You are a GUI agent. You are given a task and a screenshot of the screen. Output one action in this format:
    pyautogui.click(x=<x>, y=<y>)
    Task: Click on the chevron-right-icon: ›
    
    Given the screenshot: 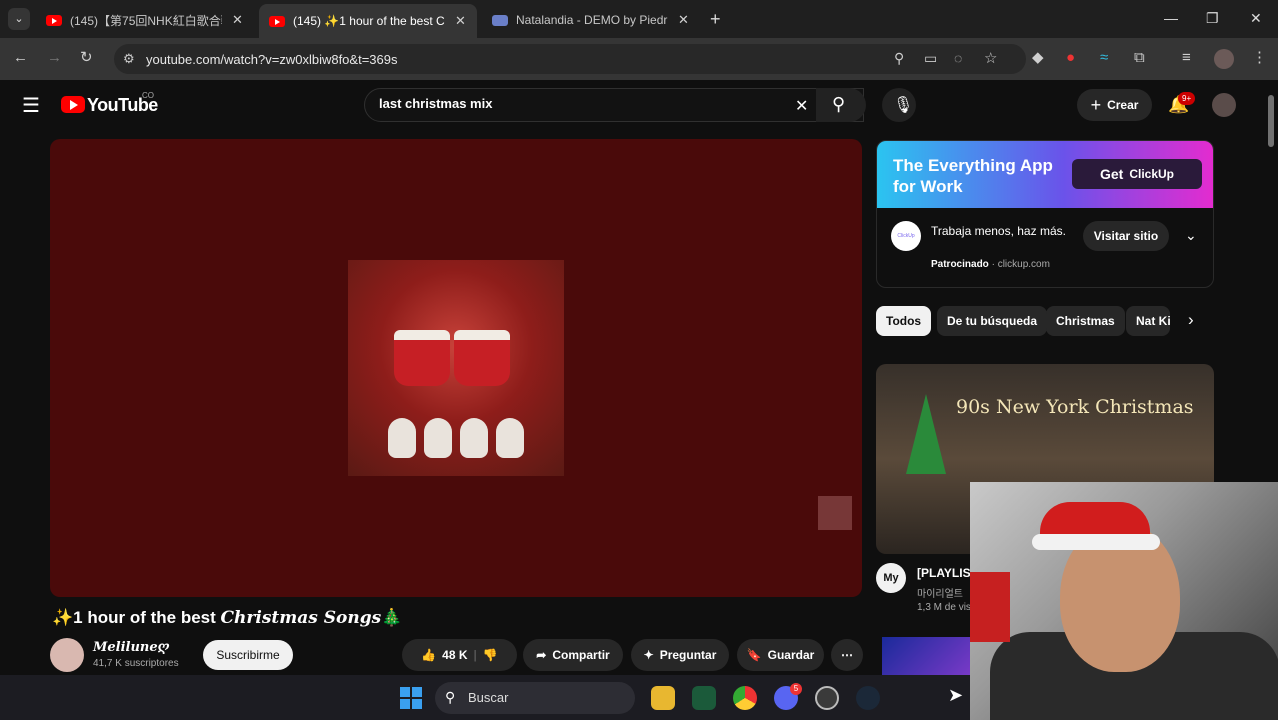 What is the action you would take?
    pyautogui.click(x=1191, y=320)
    